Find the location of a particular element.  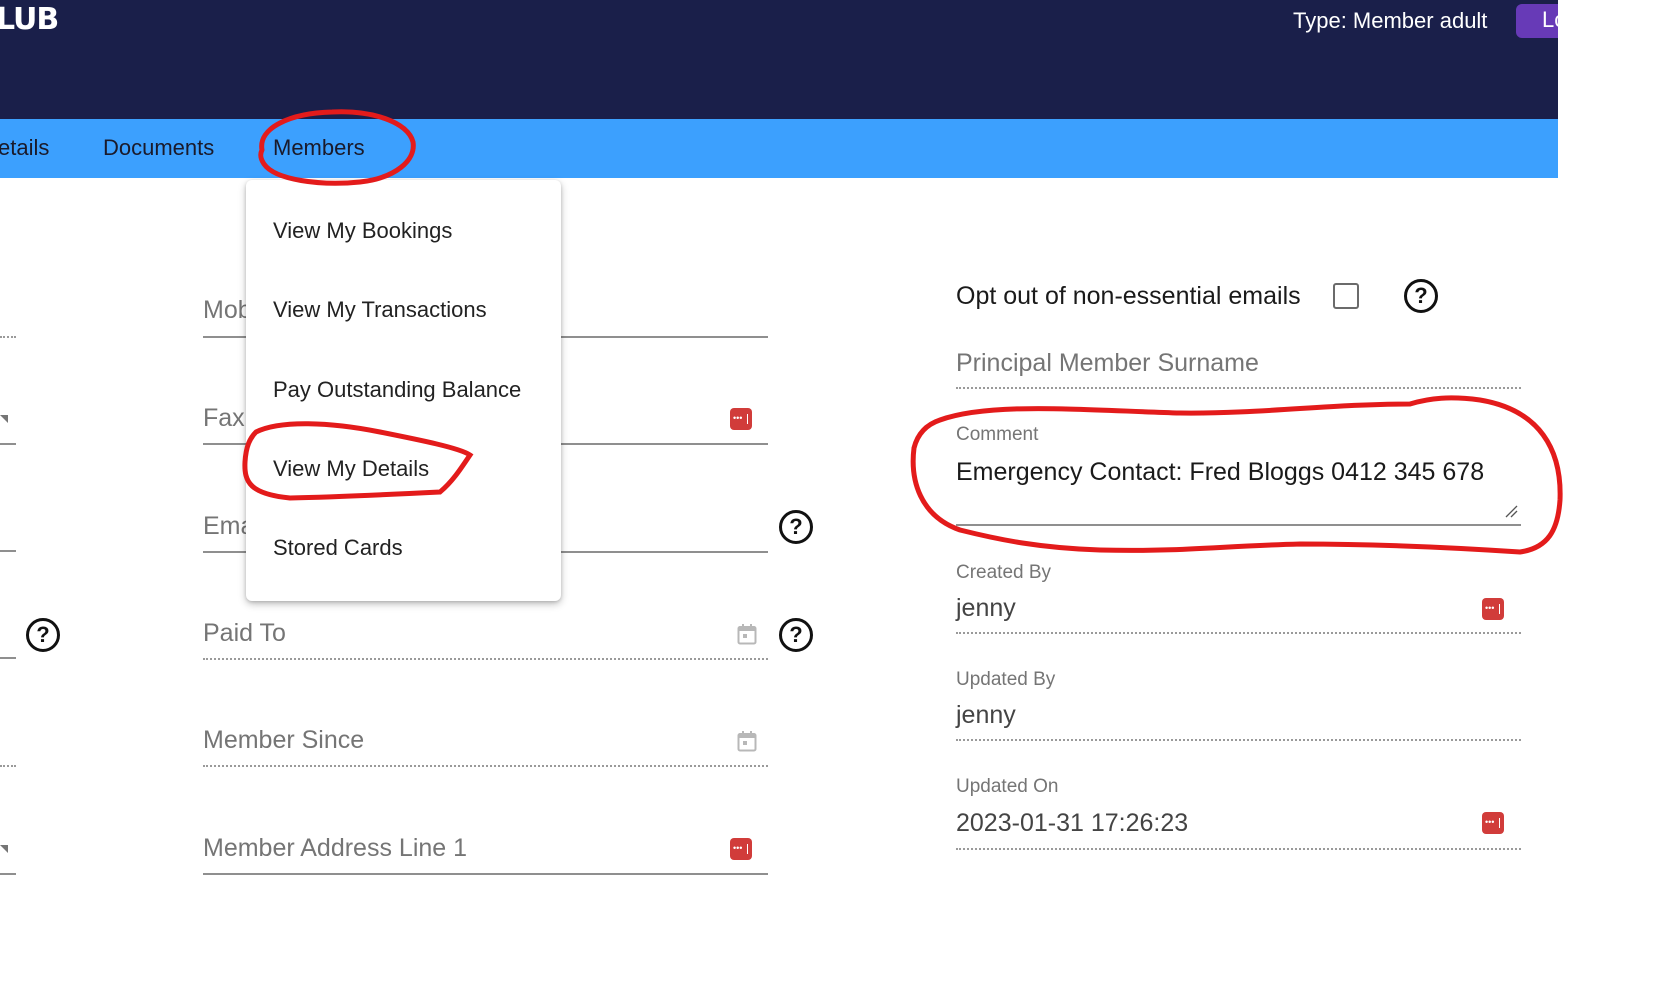

principal-member-surname-field: Principal Member Surname is located at coordinates (1238, 369).